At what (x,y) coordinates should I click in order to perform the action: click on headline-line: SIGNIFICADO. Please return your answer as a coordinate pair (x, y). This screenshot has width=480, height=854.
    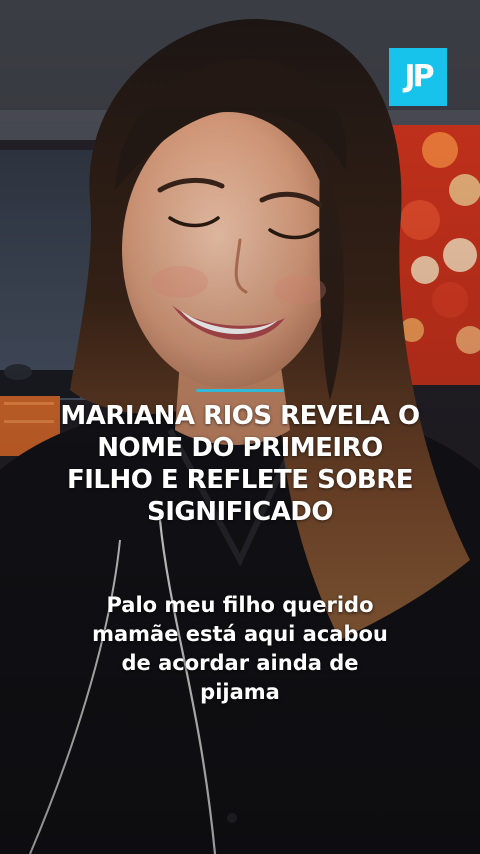
    Looking at the image, I should click on (240, 512).